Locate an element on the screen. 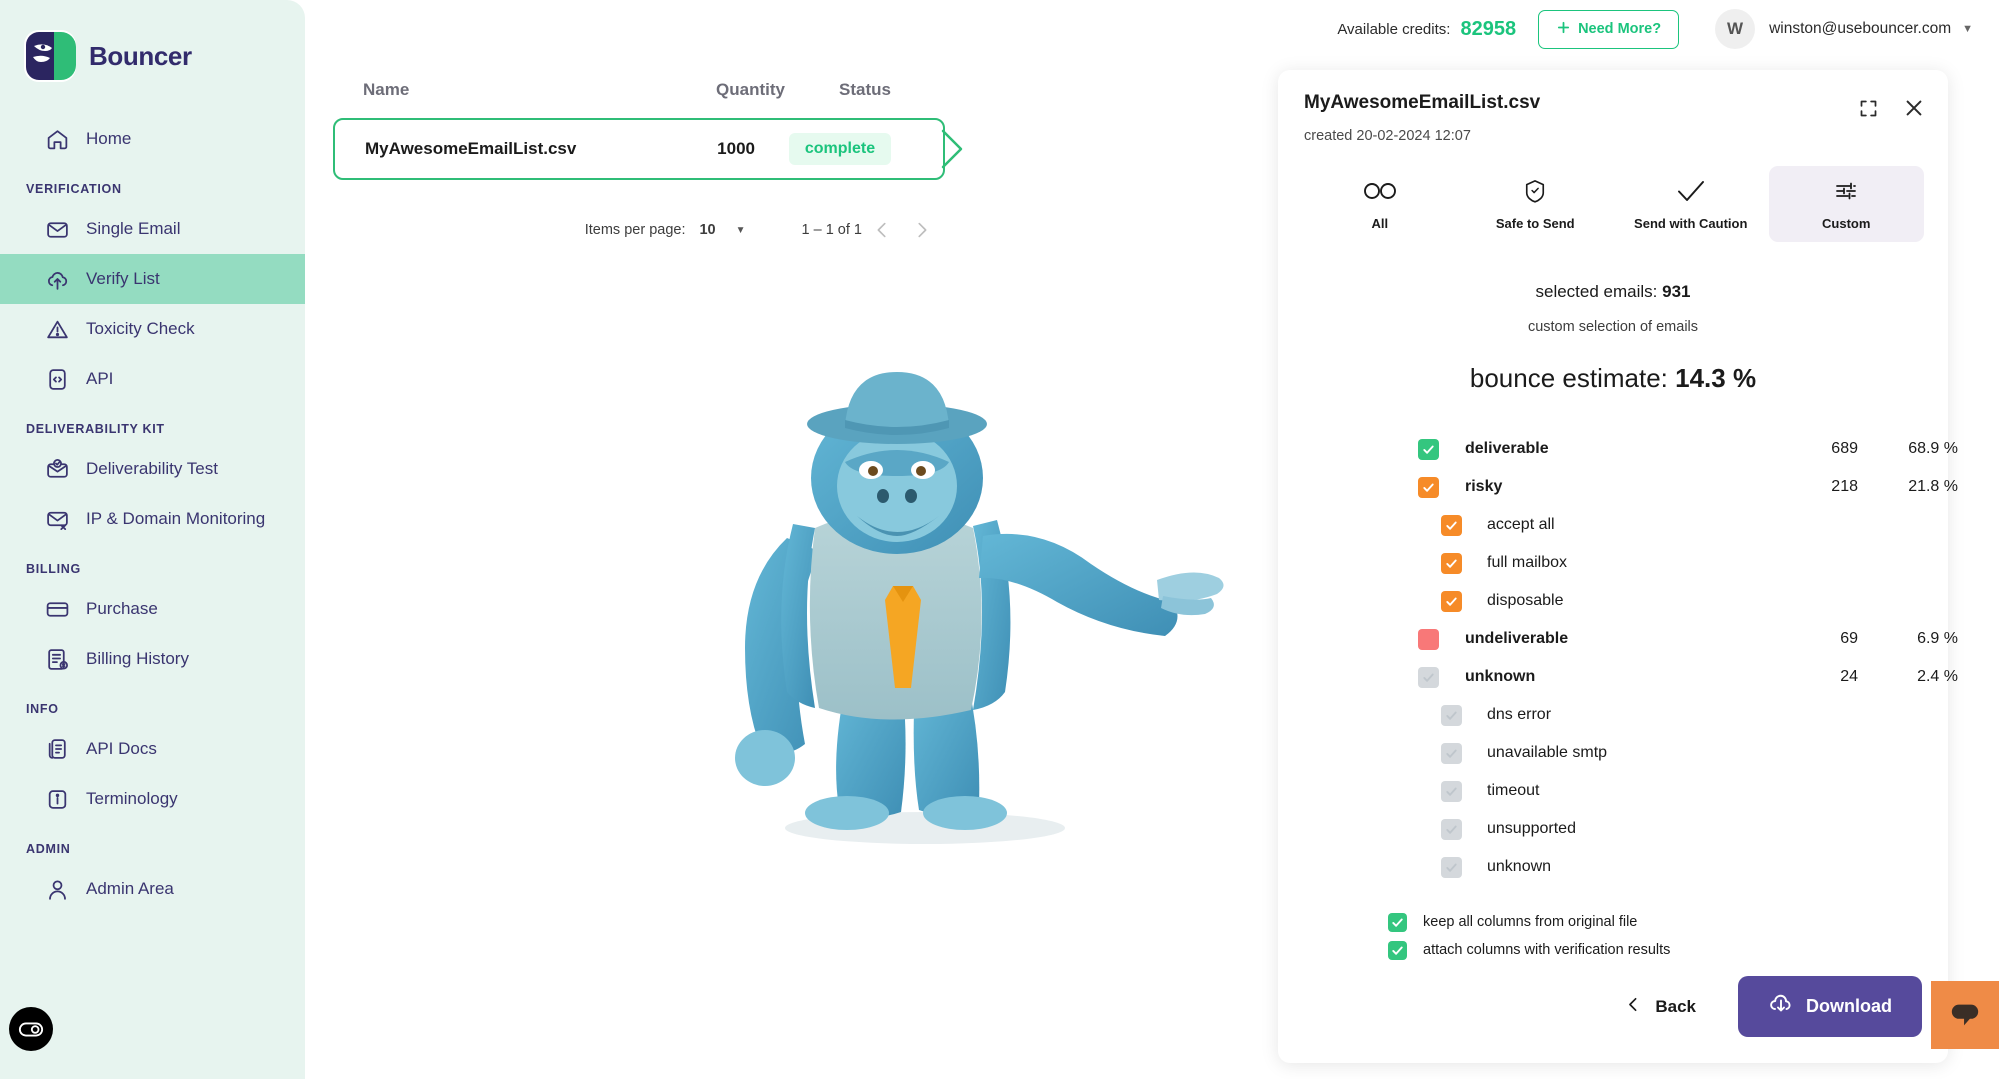  need-more-label: Need More? is located at coordinates (1620, 29).